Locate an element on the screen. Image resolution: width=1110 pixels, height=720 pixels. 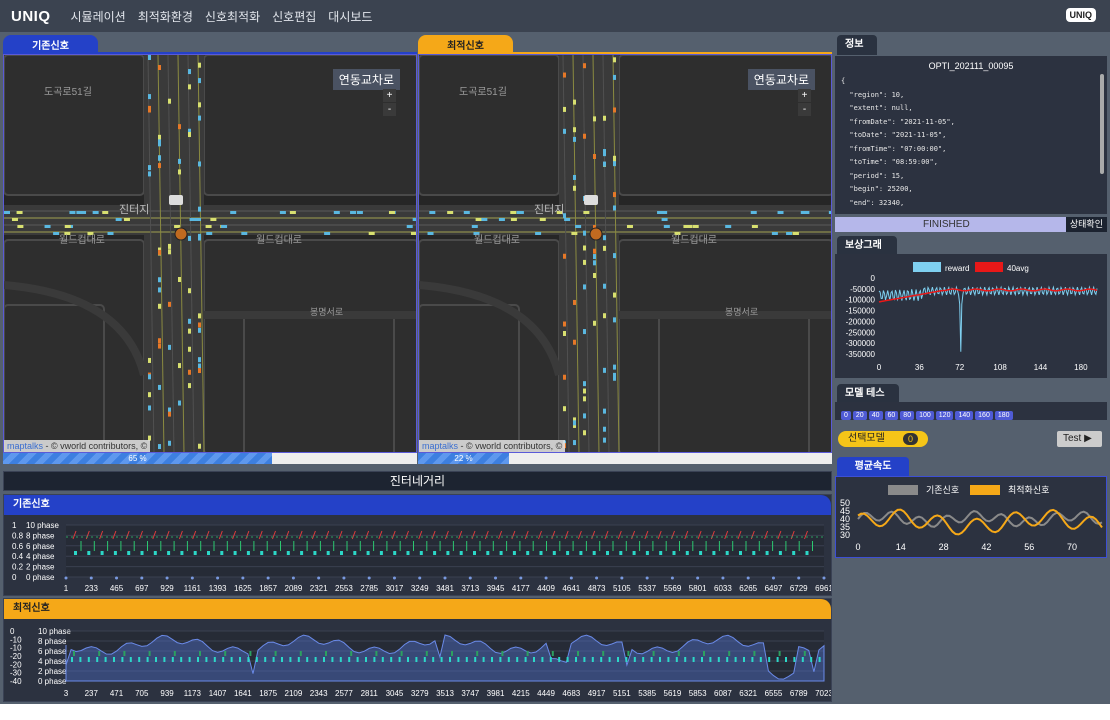
x-tick-label: 5105 is located at coordinates (622, 588).